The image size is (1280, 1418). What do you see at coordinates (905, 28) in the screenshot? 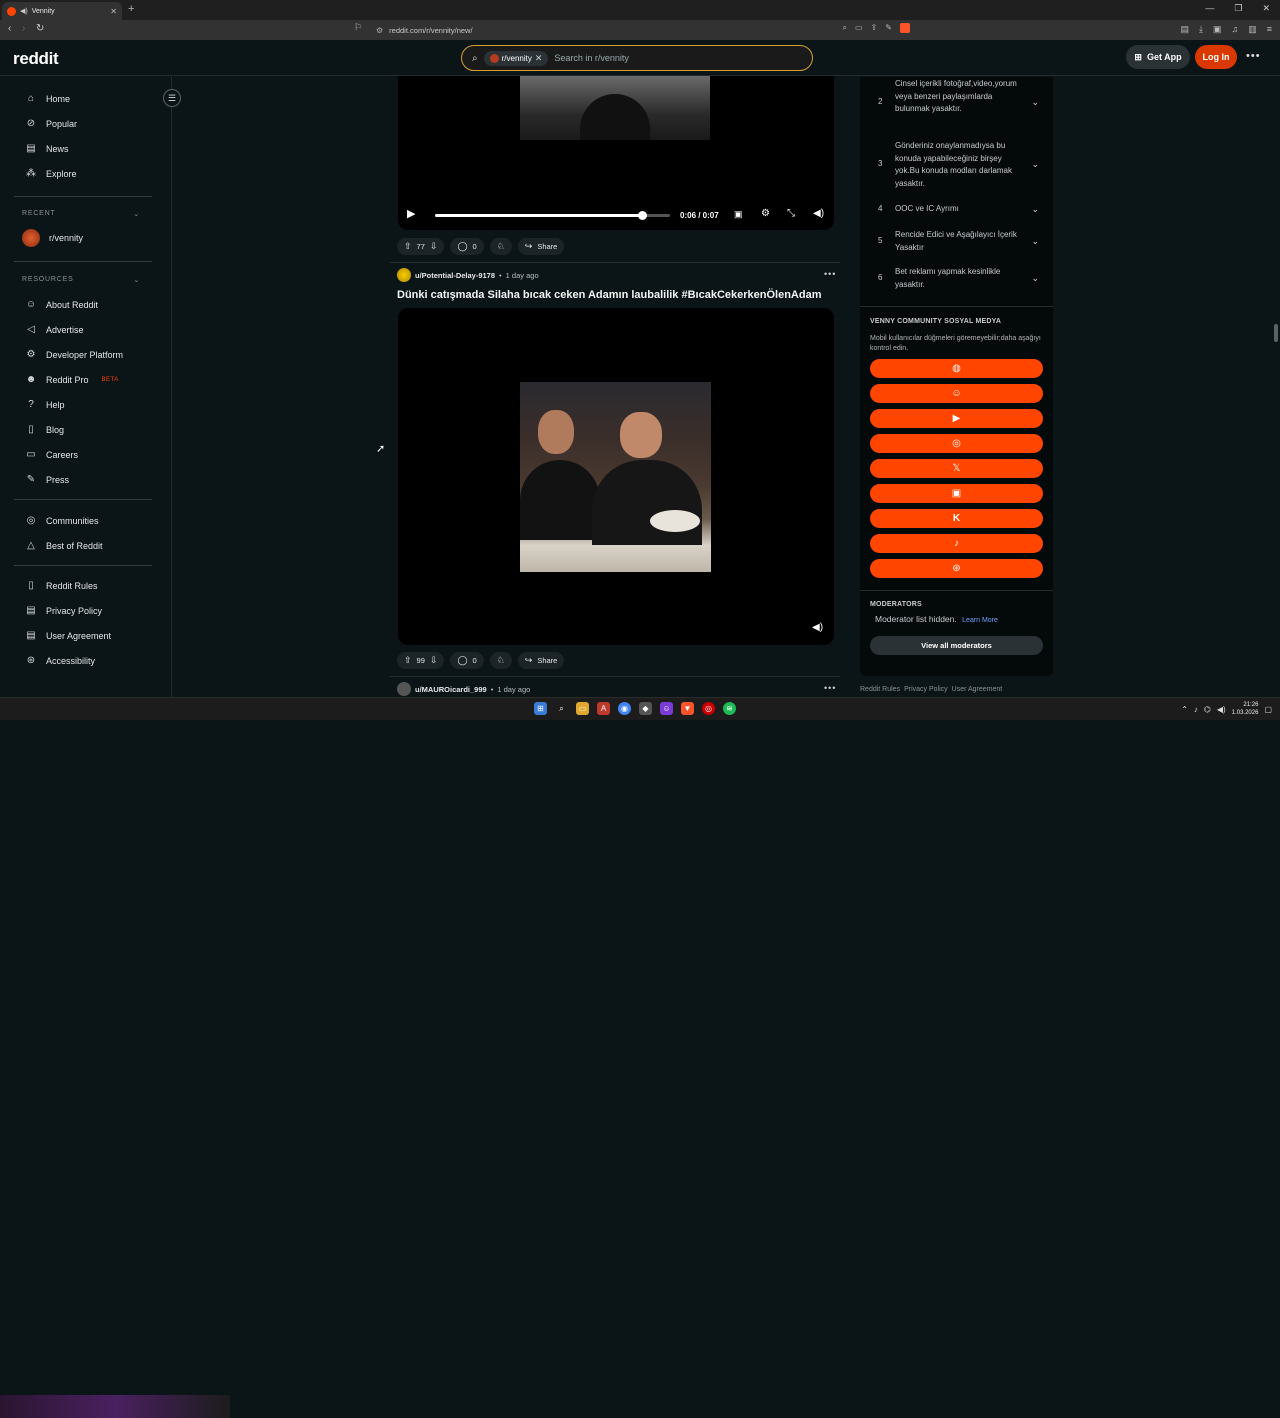
I see `brave-shield-icon` at bounding box center [905, 28].